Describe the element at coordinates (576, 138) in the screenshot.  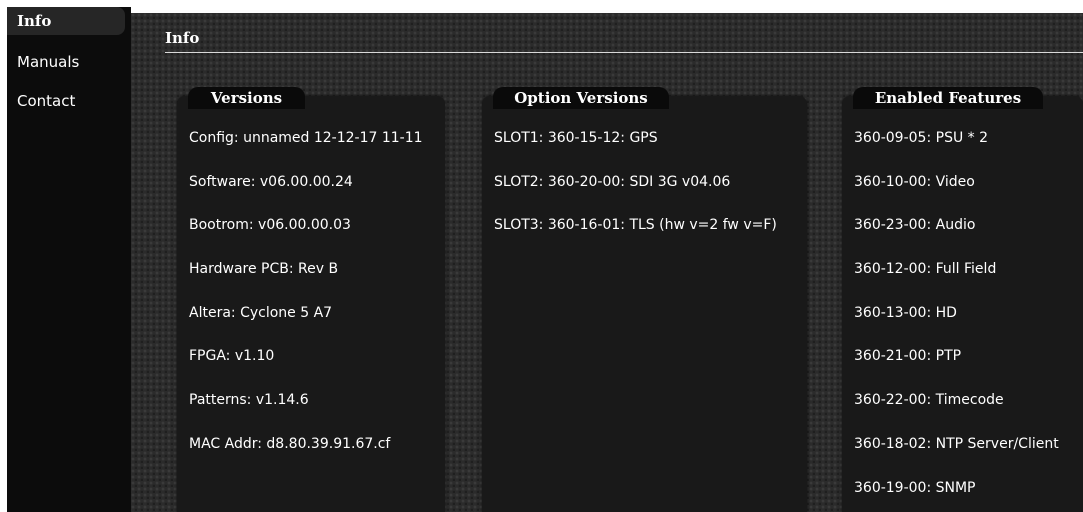
I see `option-row-slot1: SLOT1: 360-15-12: GPS` at that location.